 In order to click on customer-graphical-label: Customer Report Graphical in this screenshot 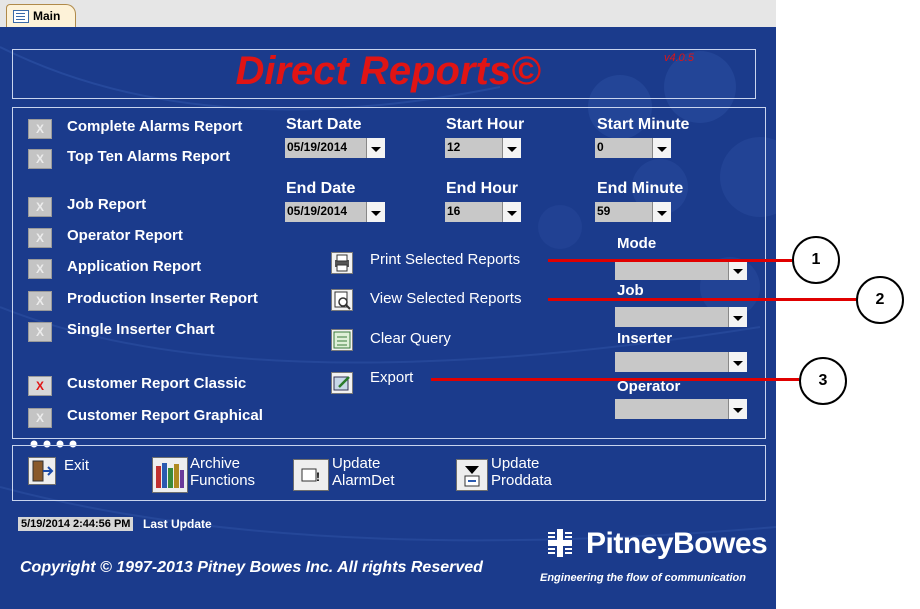, I will do `click(165, 415)`.